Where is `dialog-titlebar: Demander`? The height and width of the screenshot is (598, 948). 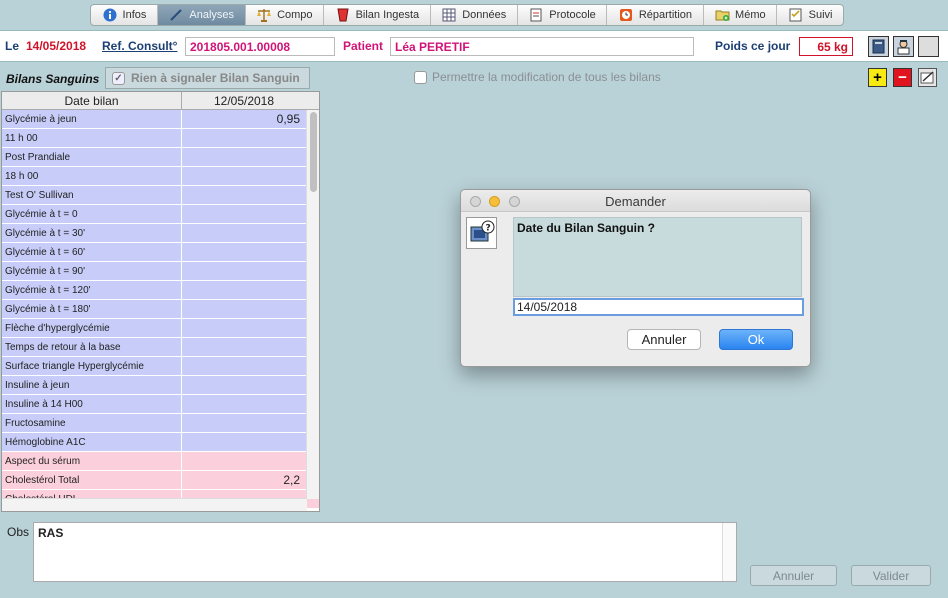 dialog-titlebar: Demander is located at coordinates (635, 201).